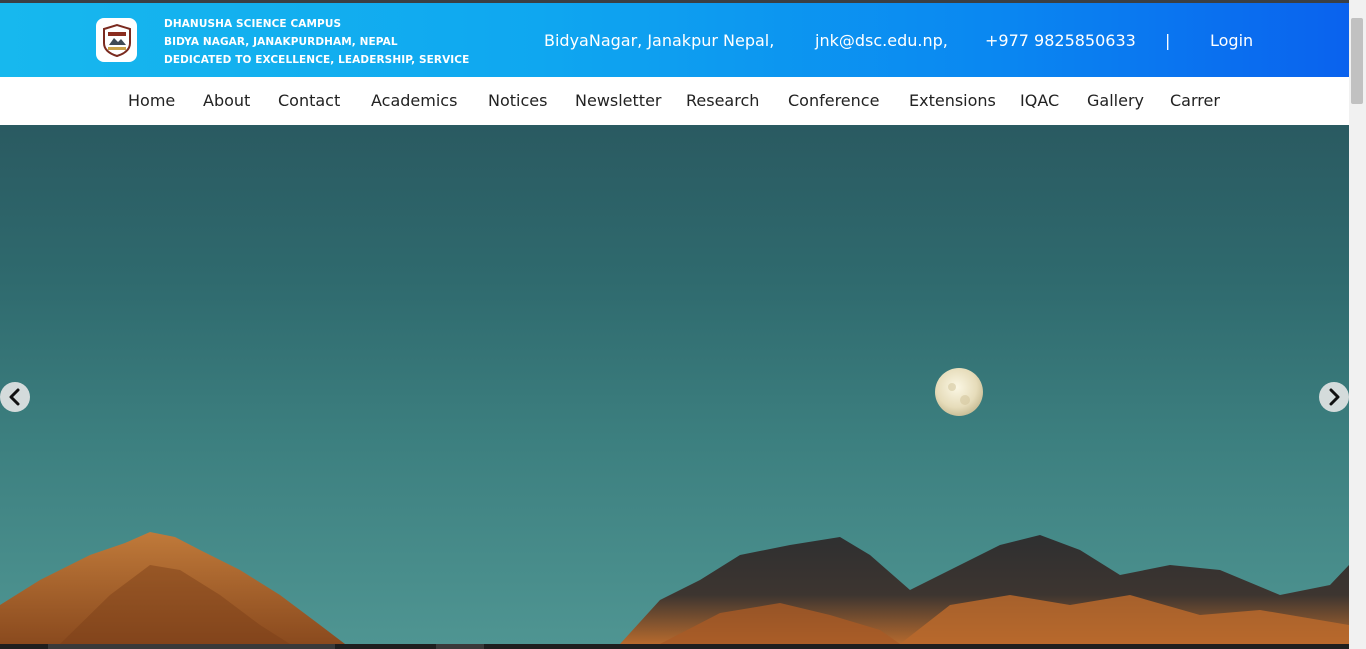 Image resolution: width=1366 pixels, height=649 pixels. What do you see at coordinates (226, 100) in the screenshot?
I see `nav-item-about: About` at bounding box center [226, 100].